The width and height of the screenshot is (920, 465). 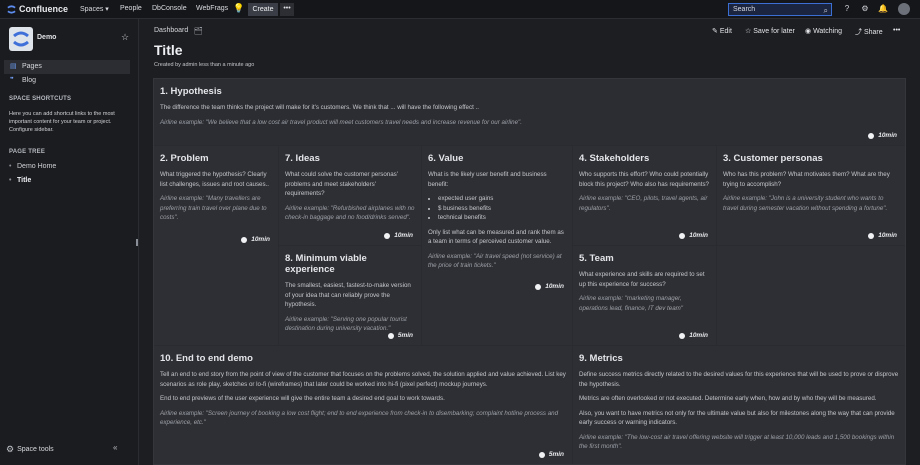 What do you see at coordinates (556, 454) in the screenshot?
I see `timer-label: 5min` at bounding box center [556, 454].